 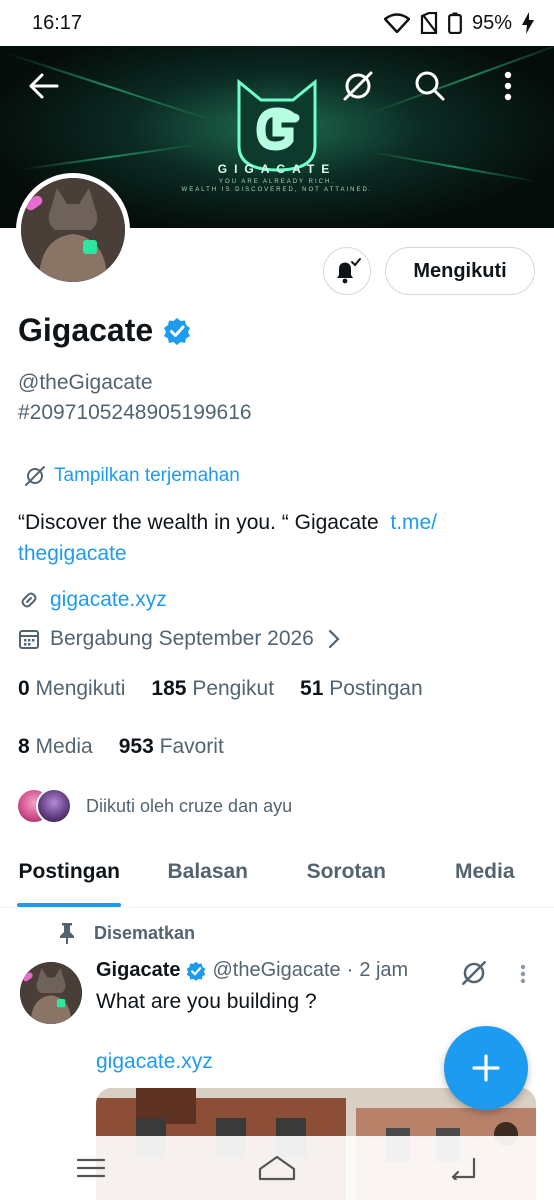 What do you see at coordinates (29, 600) in the screenshot?
I see `link-icon` at bounding box center [29, 600].